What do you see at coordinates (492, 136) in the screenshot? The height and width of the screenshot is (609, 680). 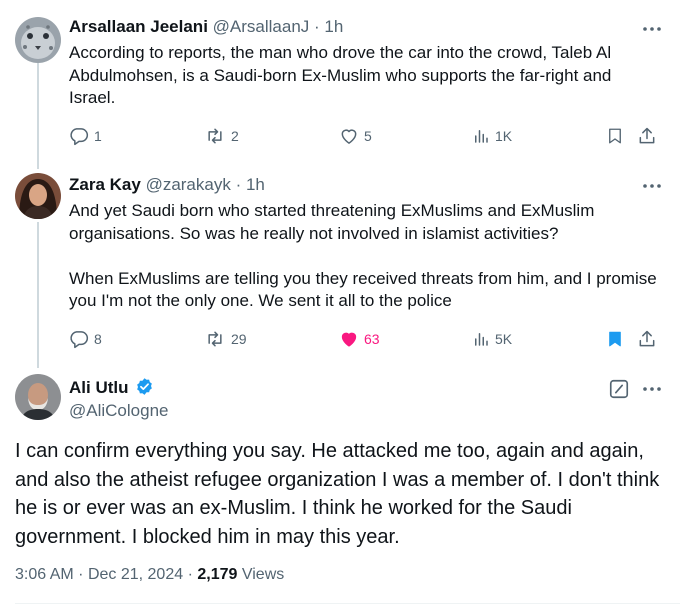 I see `views-button: 1K` at bounding box center [492, 136].